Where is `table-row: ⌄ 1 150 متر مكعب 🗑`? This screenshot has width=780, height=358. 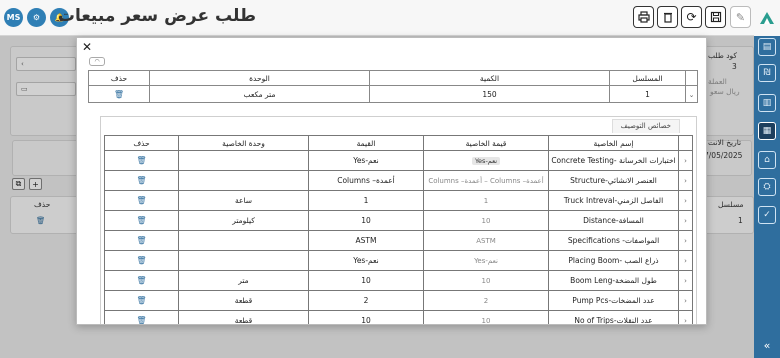 table-row: ⌄ 1 150 متر مكعب 🗑 is located at coordinates (393, 94).